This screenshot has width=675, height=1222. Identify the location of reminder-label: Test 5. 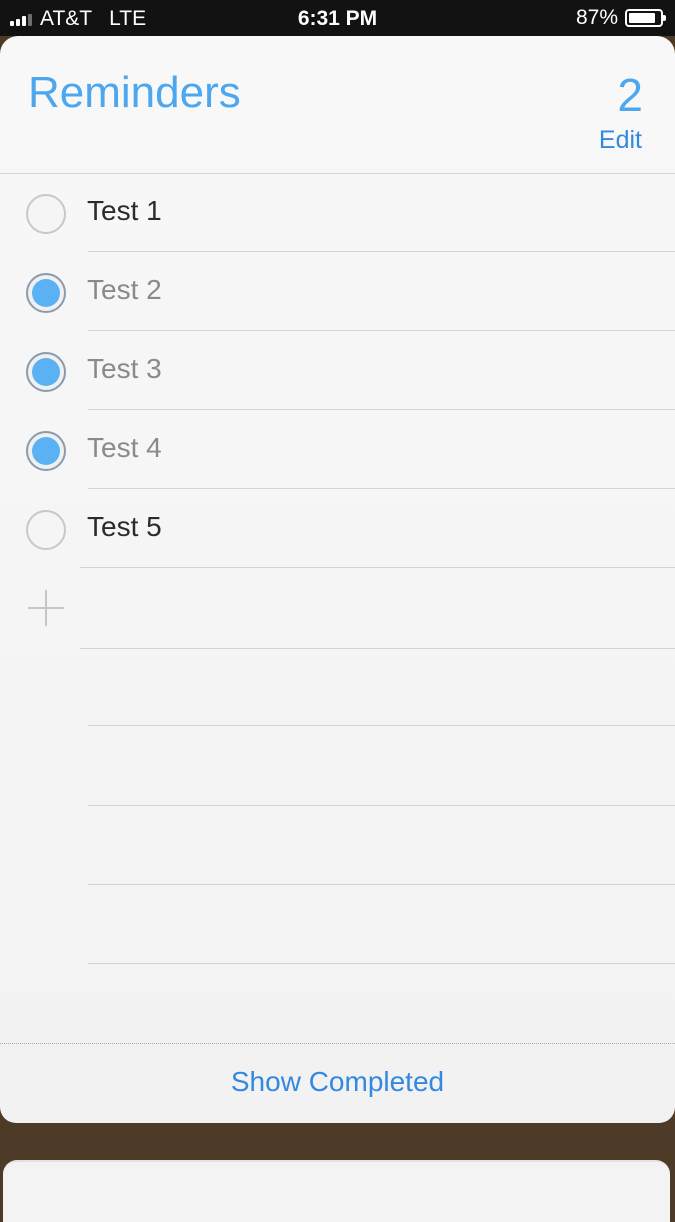
(124, 527).